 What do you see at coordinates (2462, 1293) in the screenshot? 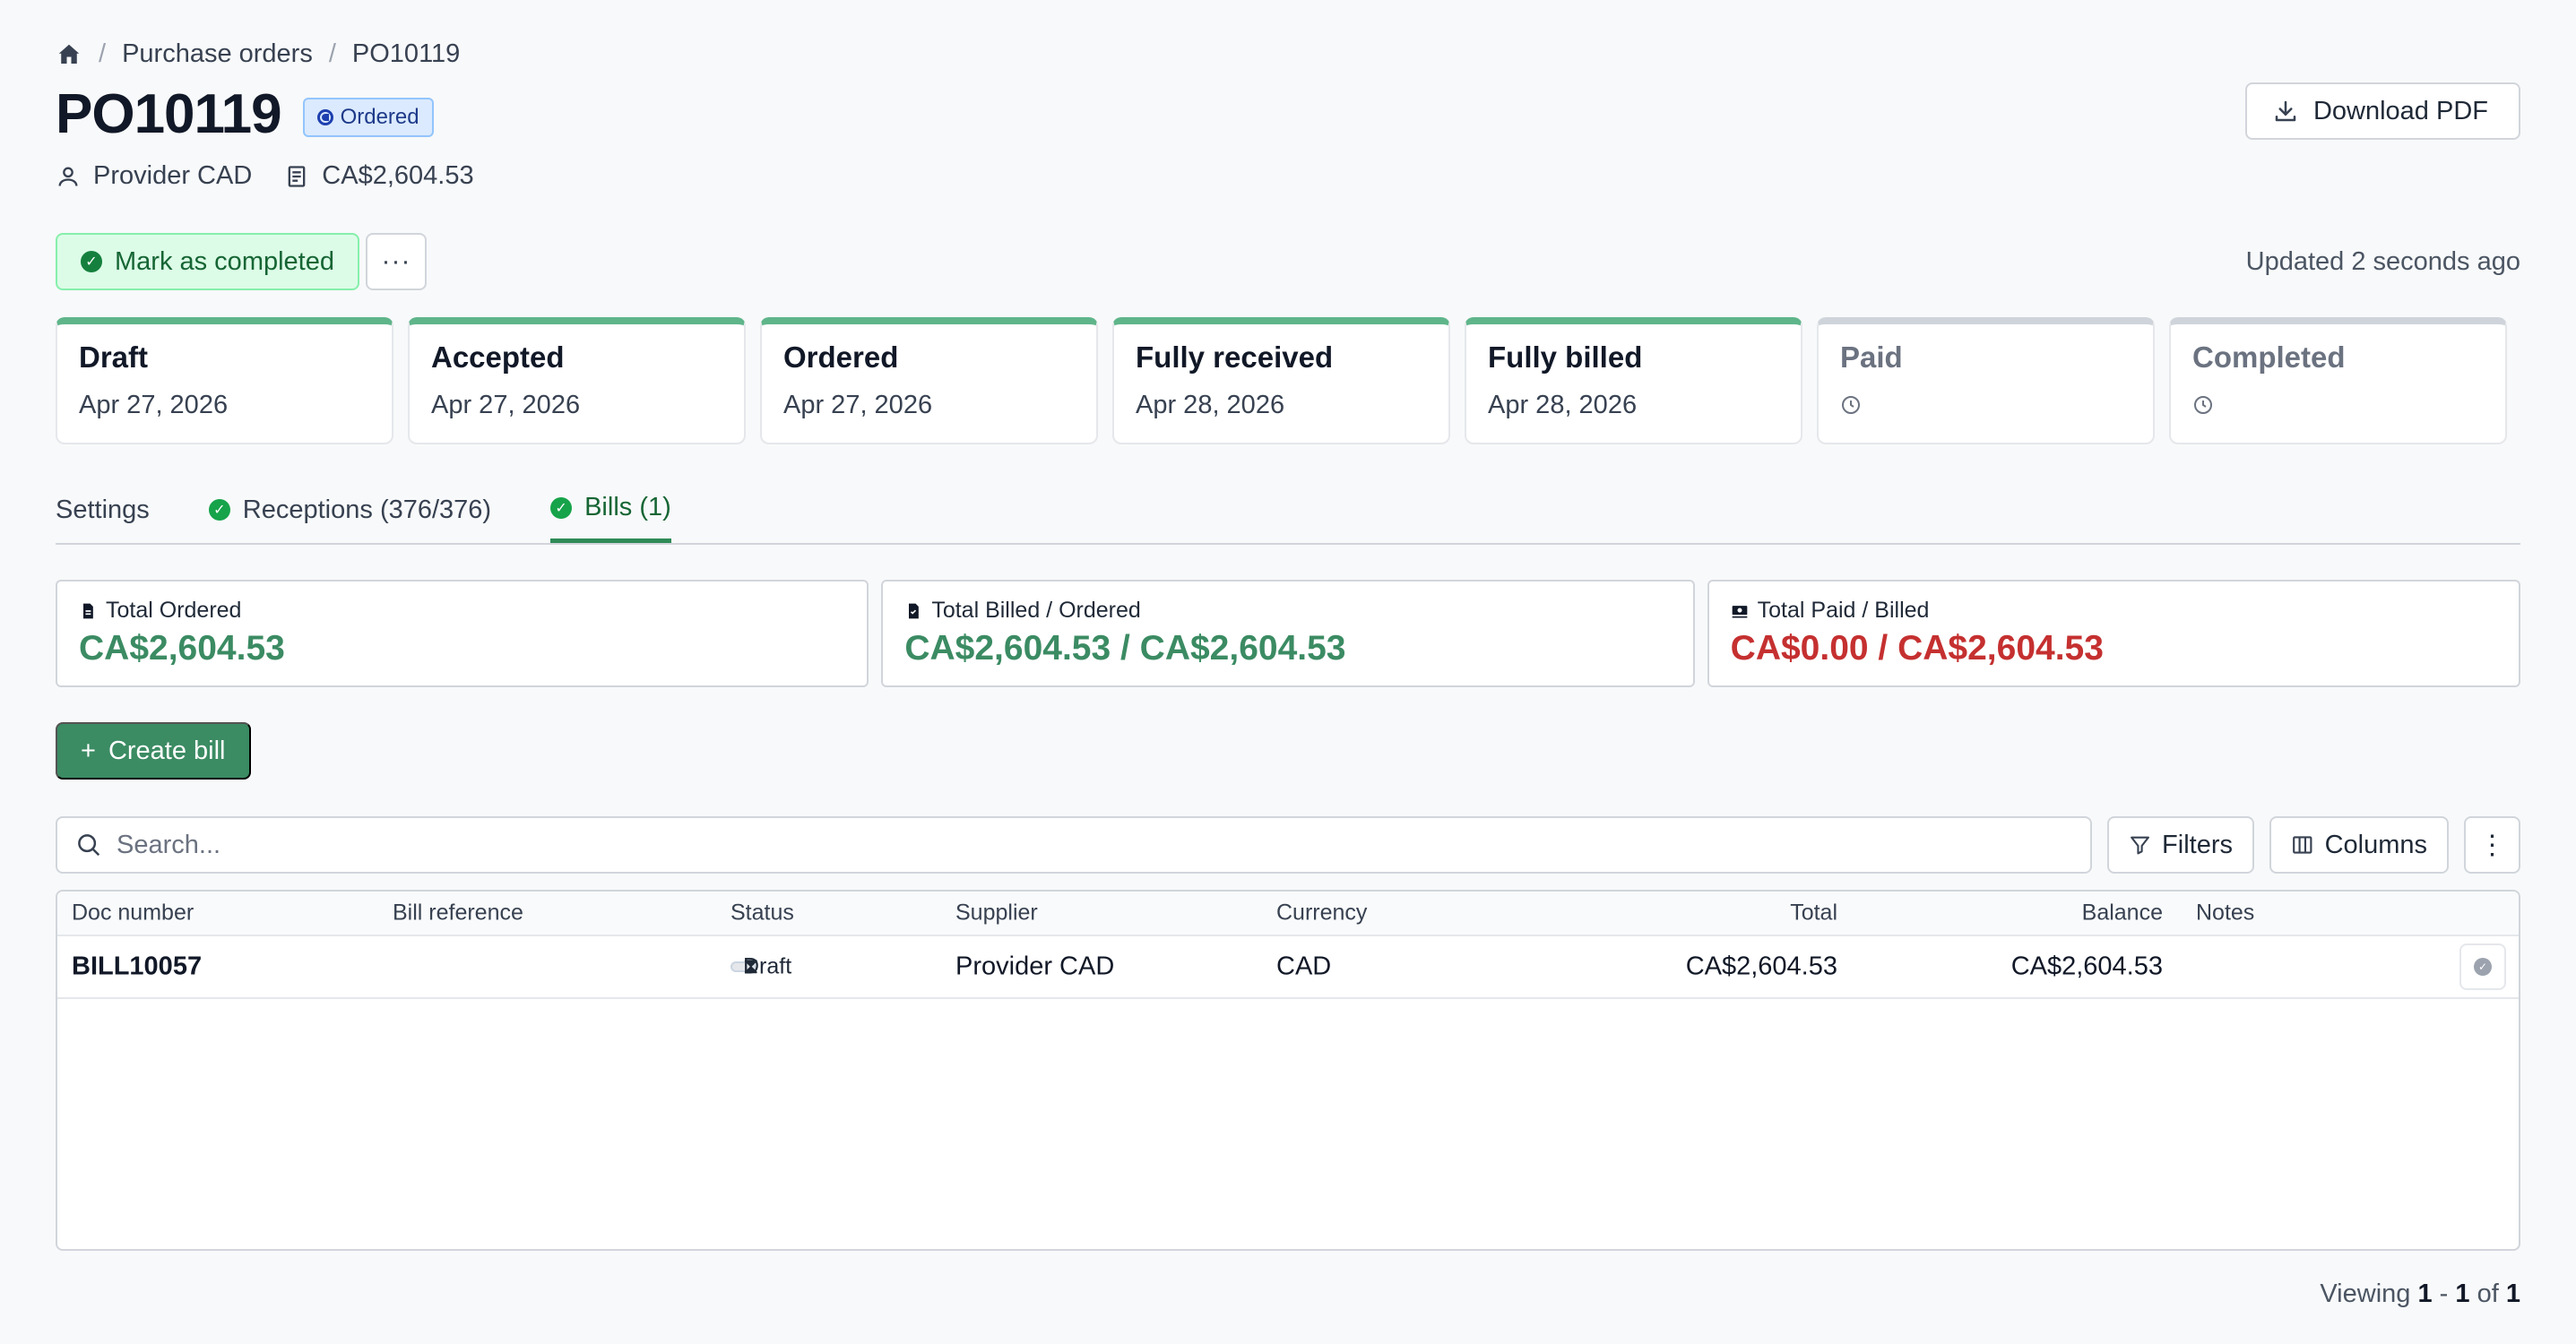
I see `pagination-end: 1` at bounding box center [2462, 1293].